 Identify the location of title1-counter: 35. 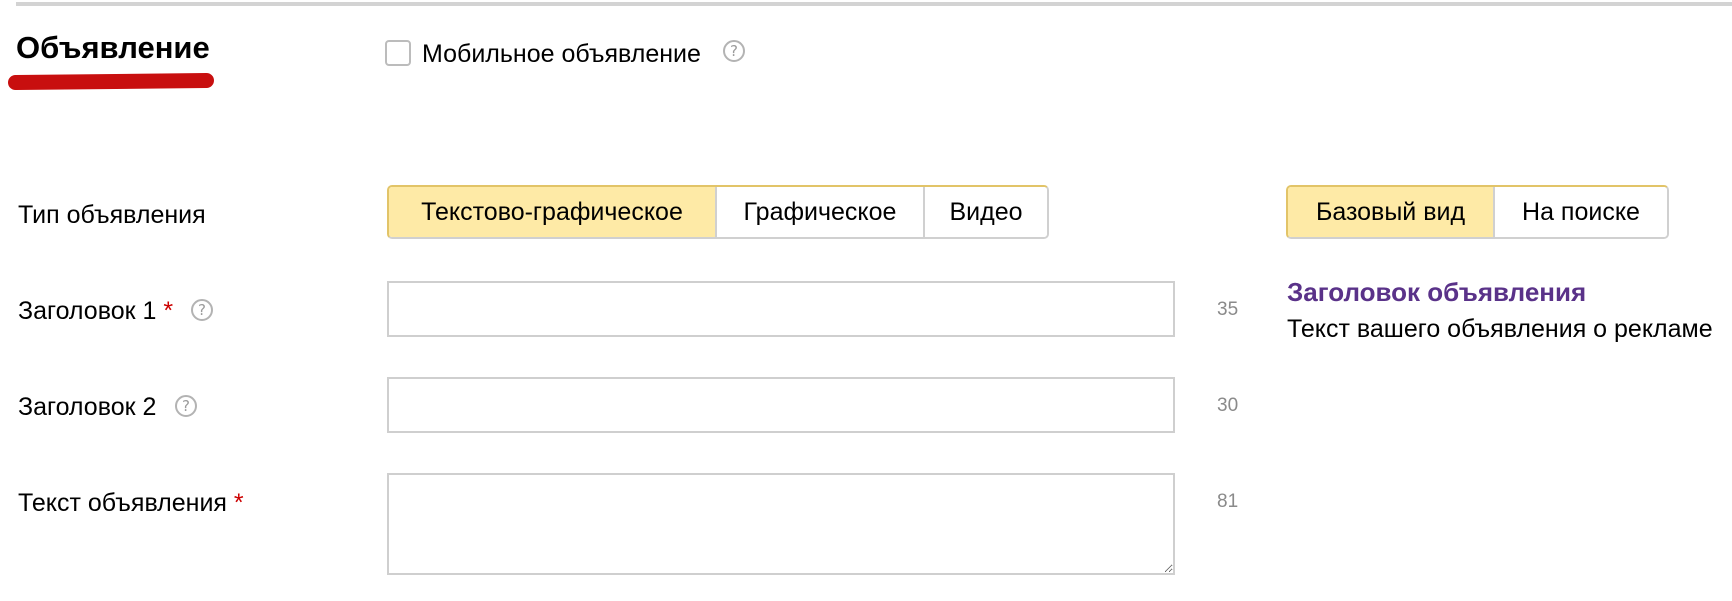
(1228, 309).